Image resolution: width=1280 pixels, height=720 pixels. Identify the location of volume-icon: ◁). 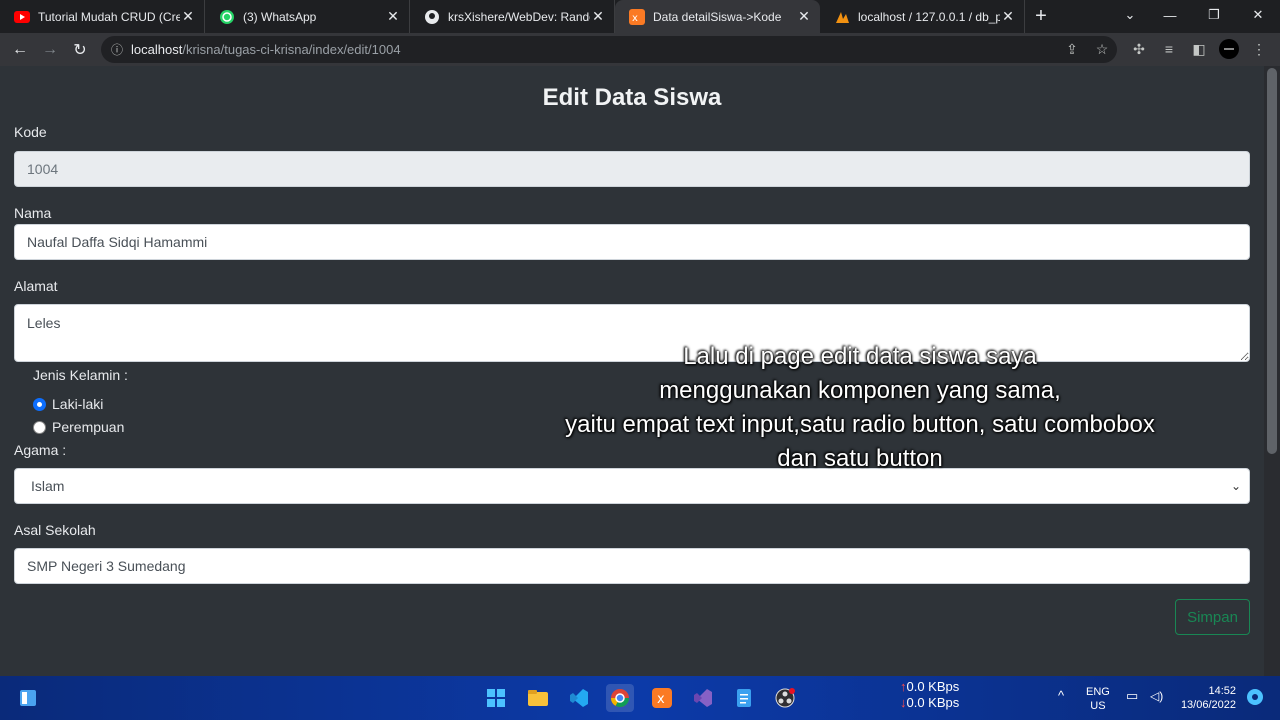
(1156, 696).